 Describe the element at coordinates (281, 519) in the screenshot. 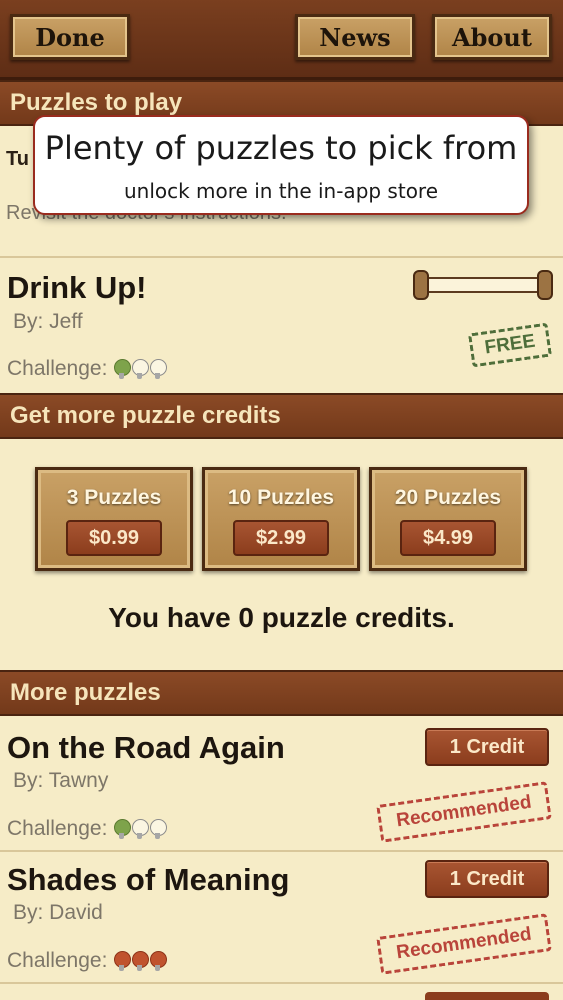

I see `credit-pack-10: 10 Puzzles $2.99` at that location.